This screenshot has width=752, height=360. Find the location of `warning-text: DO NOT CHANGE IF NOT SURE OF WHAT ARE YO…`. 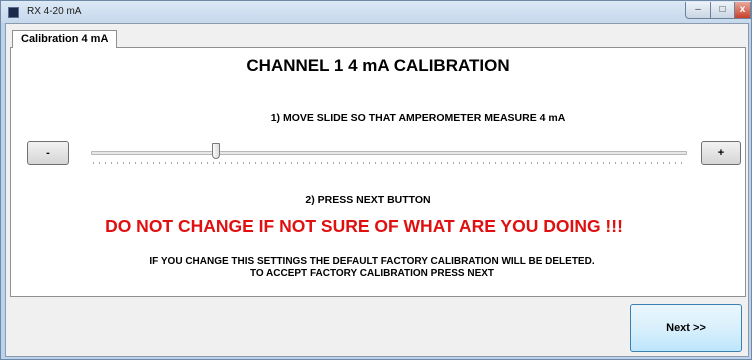

warning-text: DO NOT CHANGE IF NOT SURE OF WHAT ARE YO… is located at coordinates (364, 226).